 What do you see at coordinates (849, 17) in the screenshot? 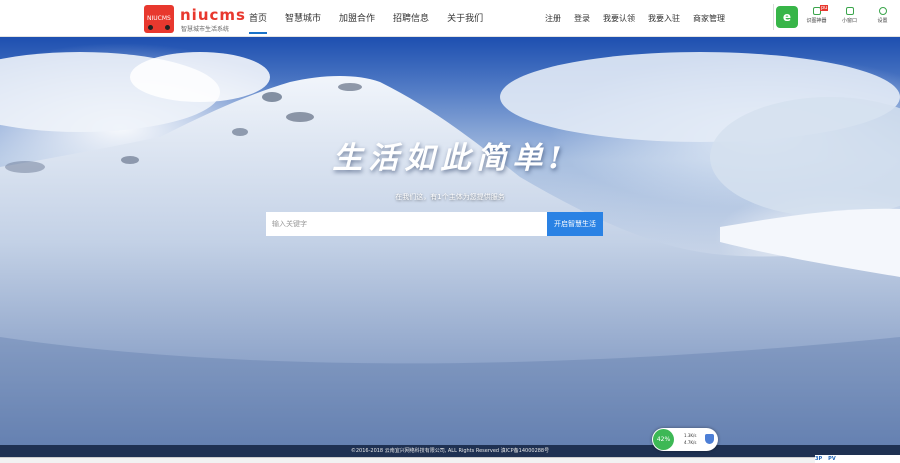
I see `small-window-button: 小窗口` at bounding box center [849, 17].